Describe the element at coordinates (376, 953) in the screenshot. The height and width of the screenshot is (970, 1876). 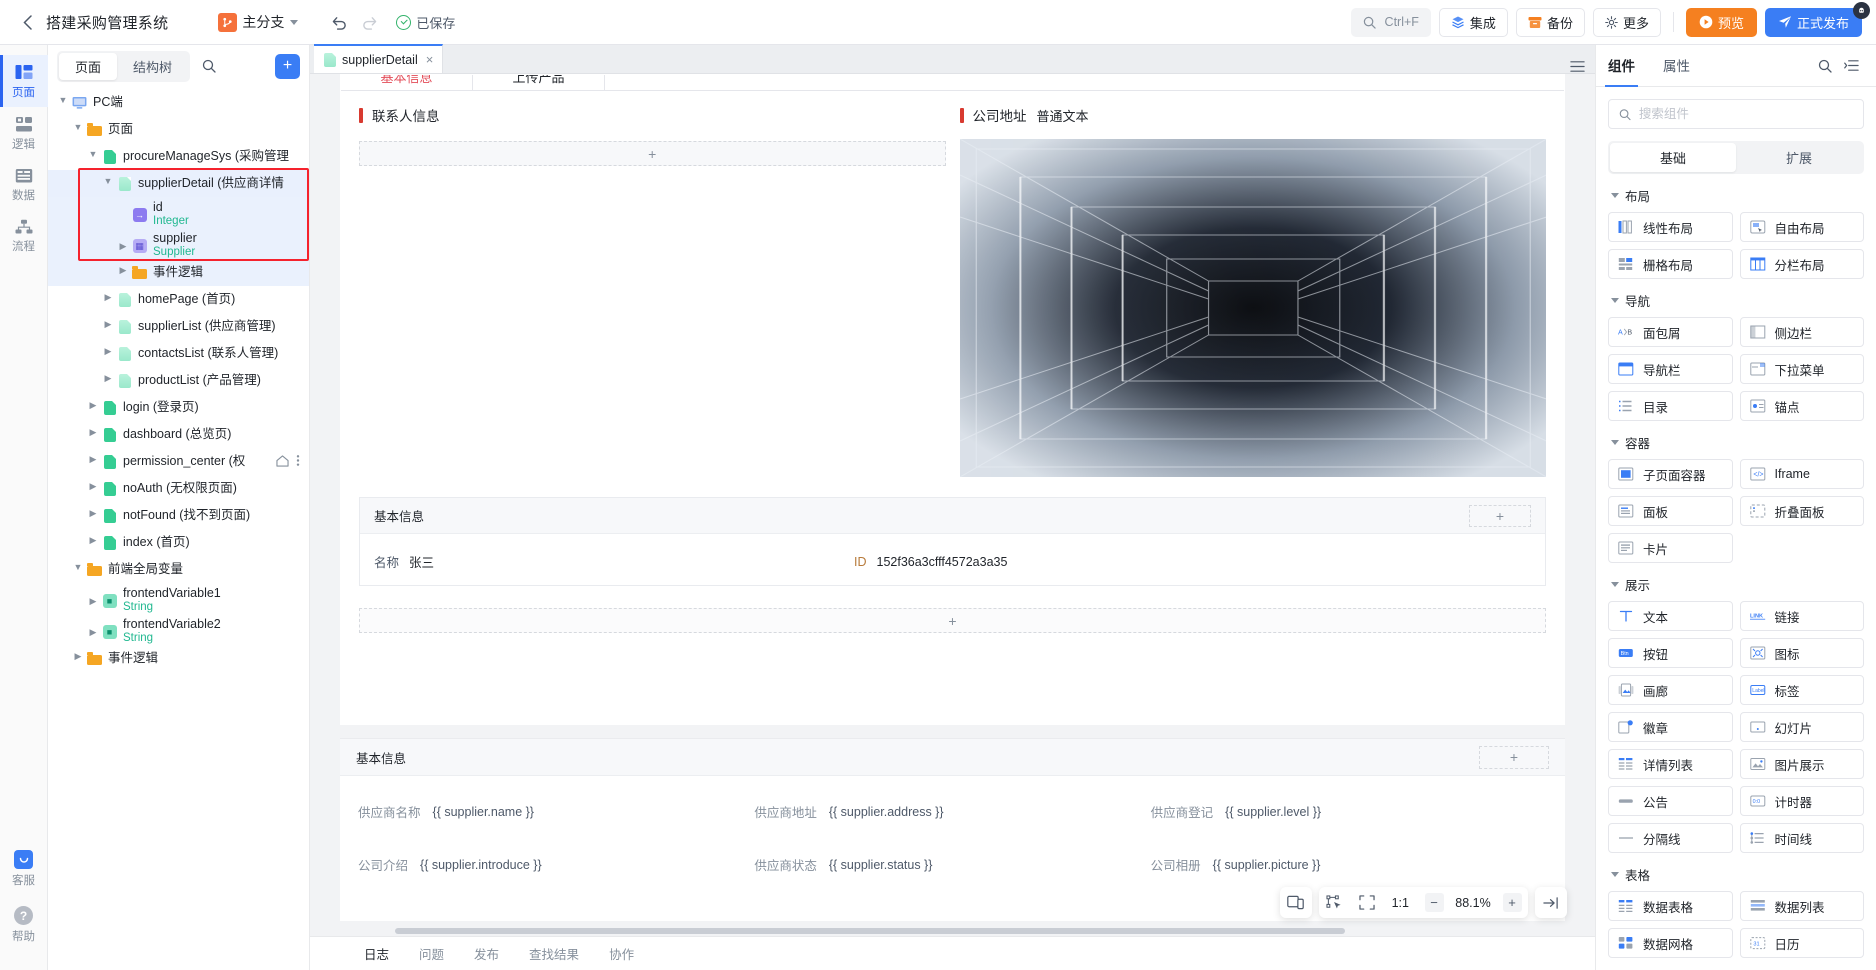
I see `statusbar-item: 日志` at that location.